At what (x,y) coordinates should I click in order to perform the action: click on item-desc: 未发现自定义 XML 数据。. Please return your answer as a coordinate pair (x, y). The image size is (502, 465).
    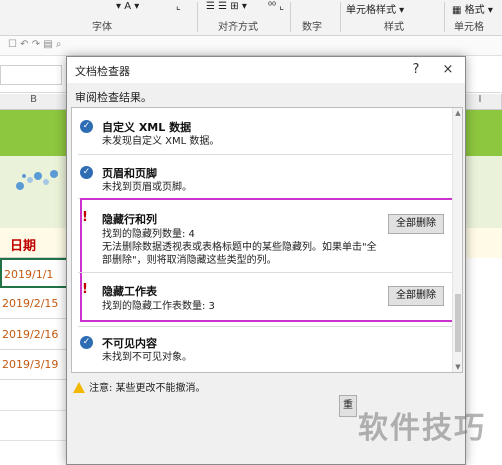
    Looking at the image, I should click on (161, 141).